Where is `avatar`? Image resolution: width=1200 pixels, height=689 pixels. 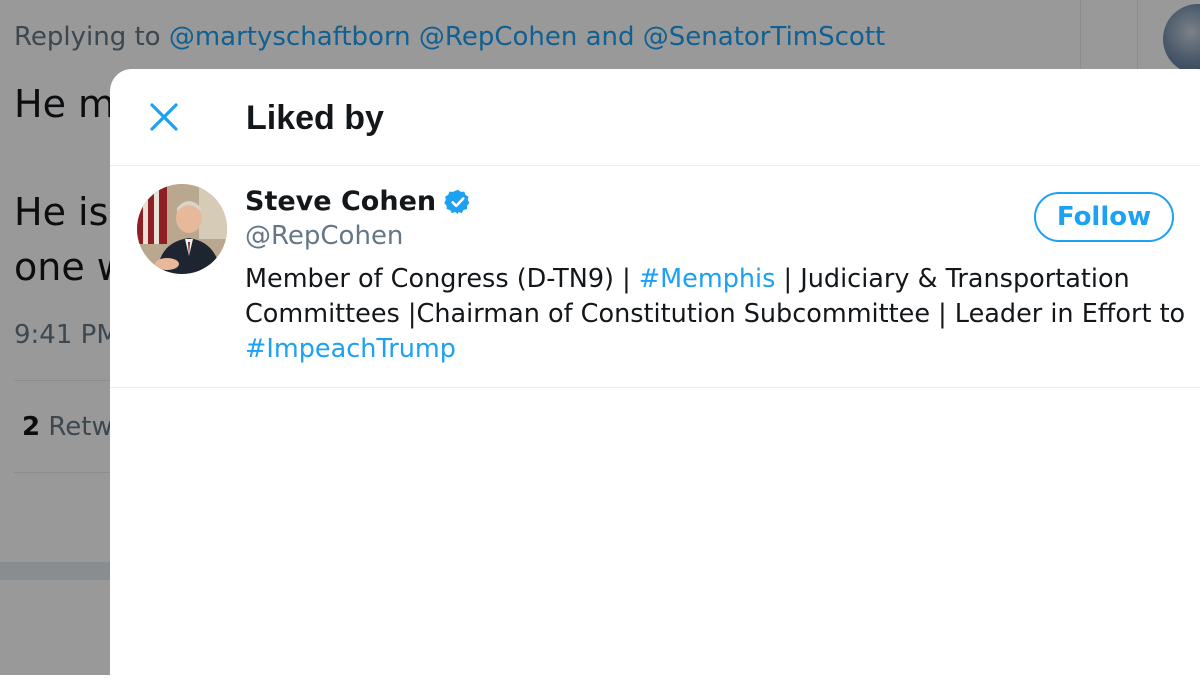 avatar is located at coordinates (182, 229).